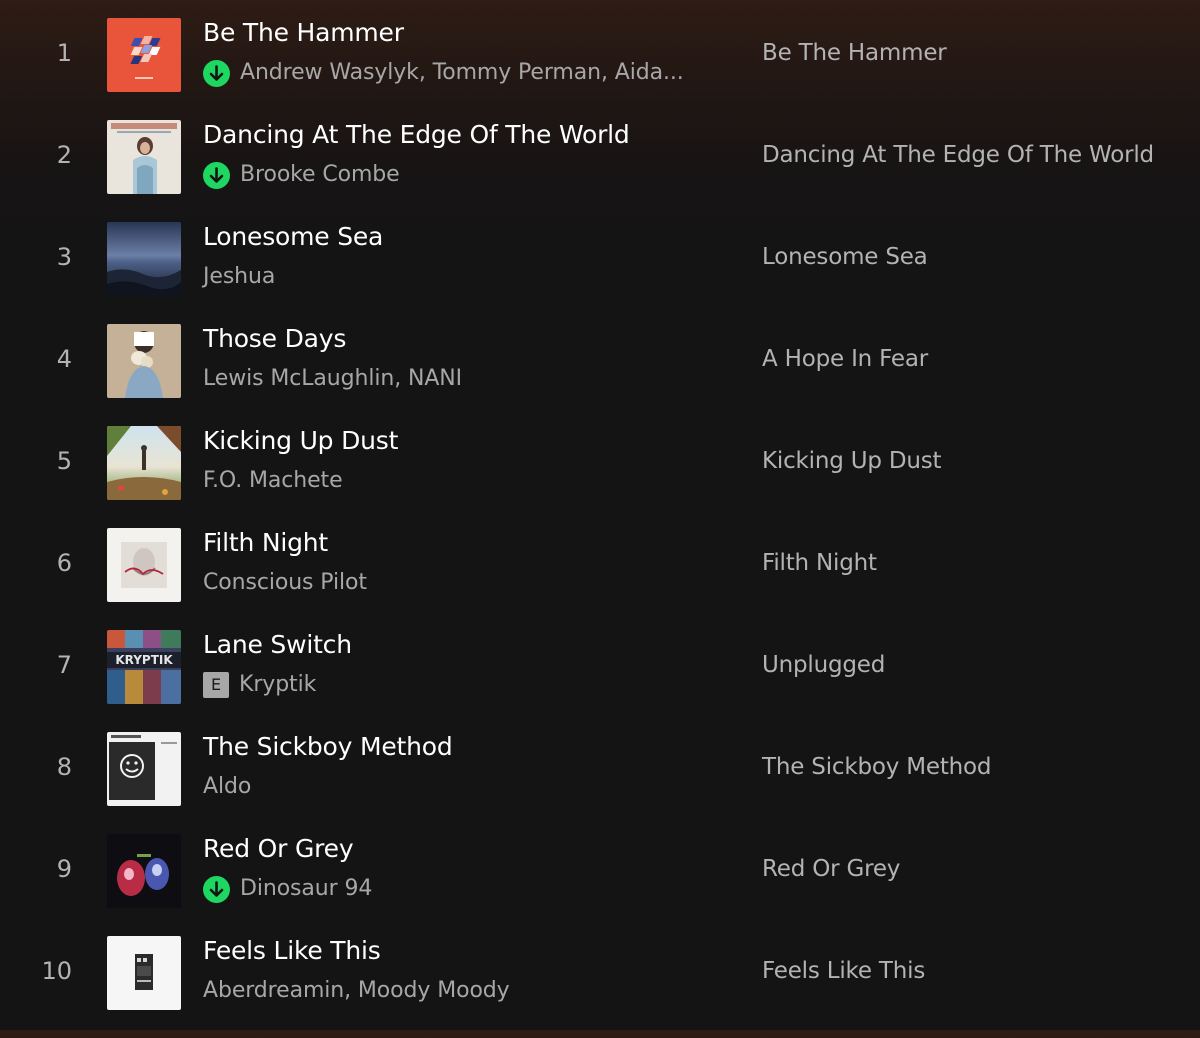  What do you see at coordinates (64, 665) in the screenshot?
I see `track-number: 7` at bounding box center [64, 665].